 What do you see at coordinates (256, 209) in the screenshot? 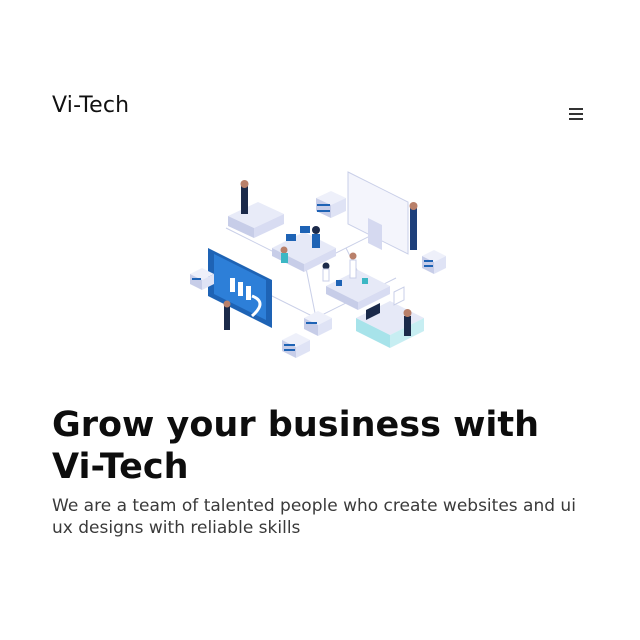
I see `platform-top-left` at bounding box center [256, 209].